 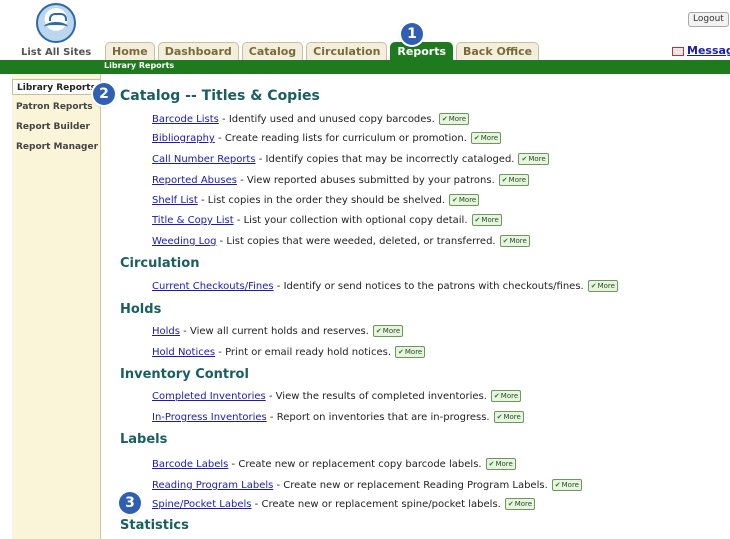 I want to click on report-link: Hold Notices, so click(x=183, y=352).